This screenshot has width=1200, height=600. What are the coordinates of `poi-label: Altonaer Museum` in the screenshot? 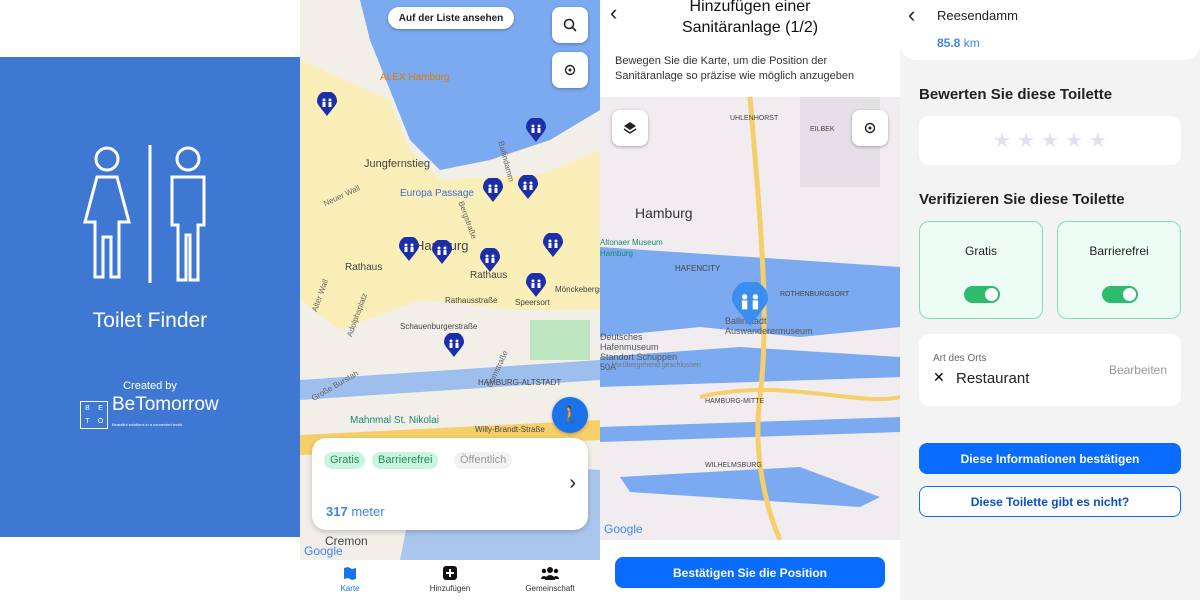 It's located at (631, 242).